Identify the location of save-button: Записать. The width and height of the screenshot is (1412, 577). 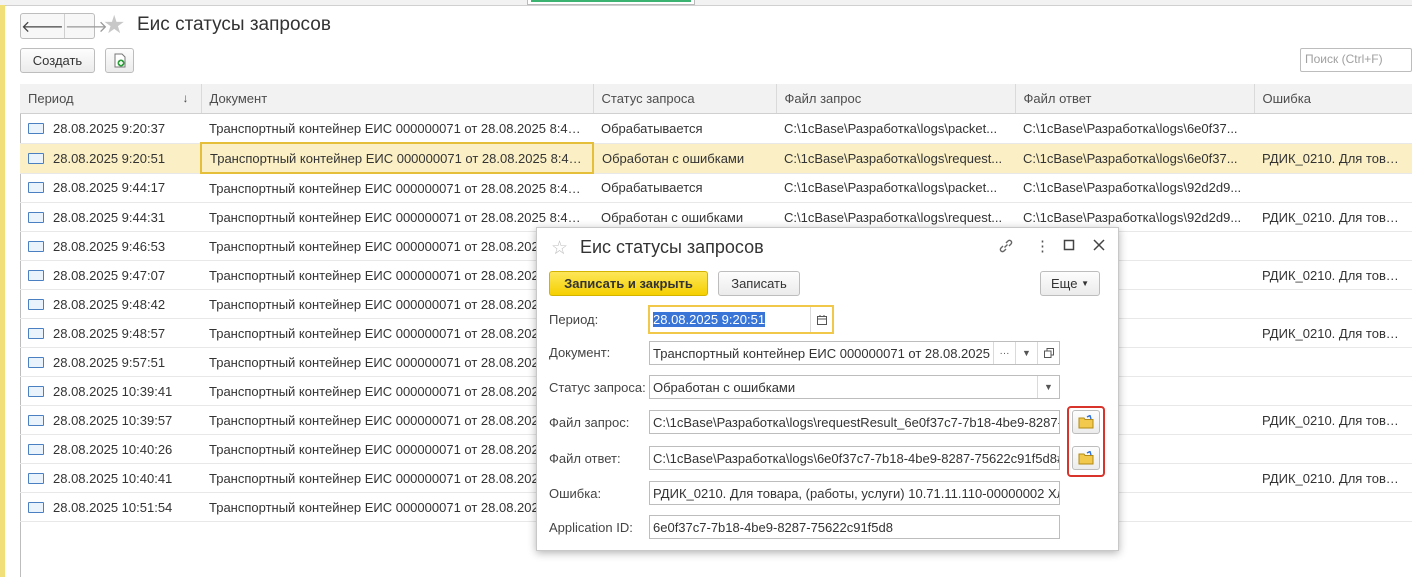
(759, 283).